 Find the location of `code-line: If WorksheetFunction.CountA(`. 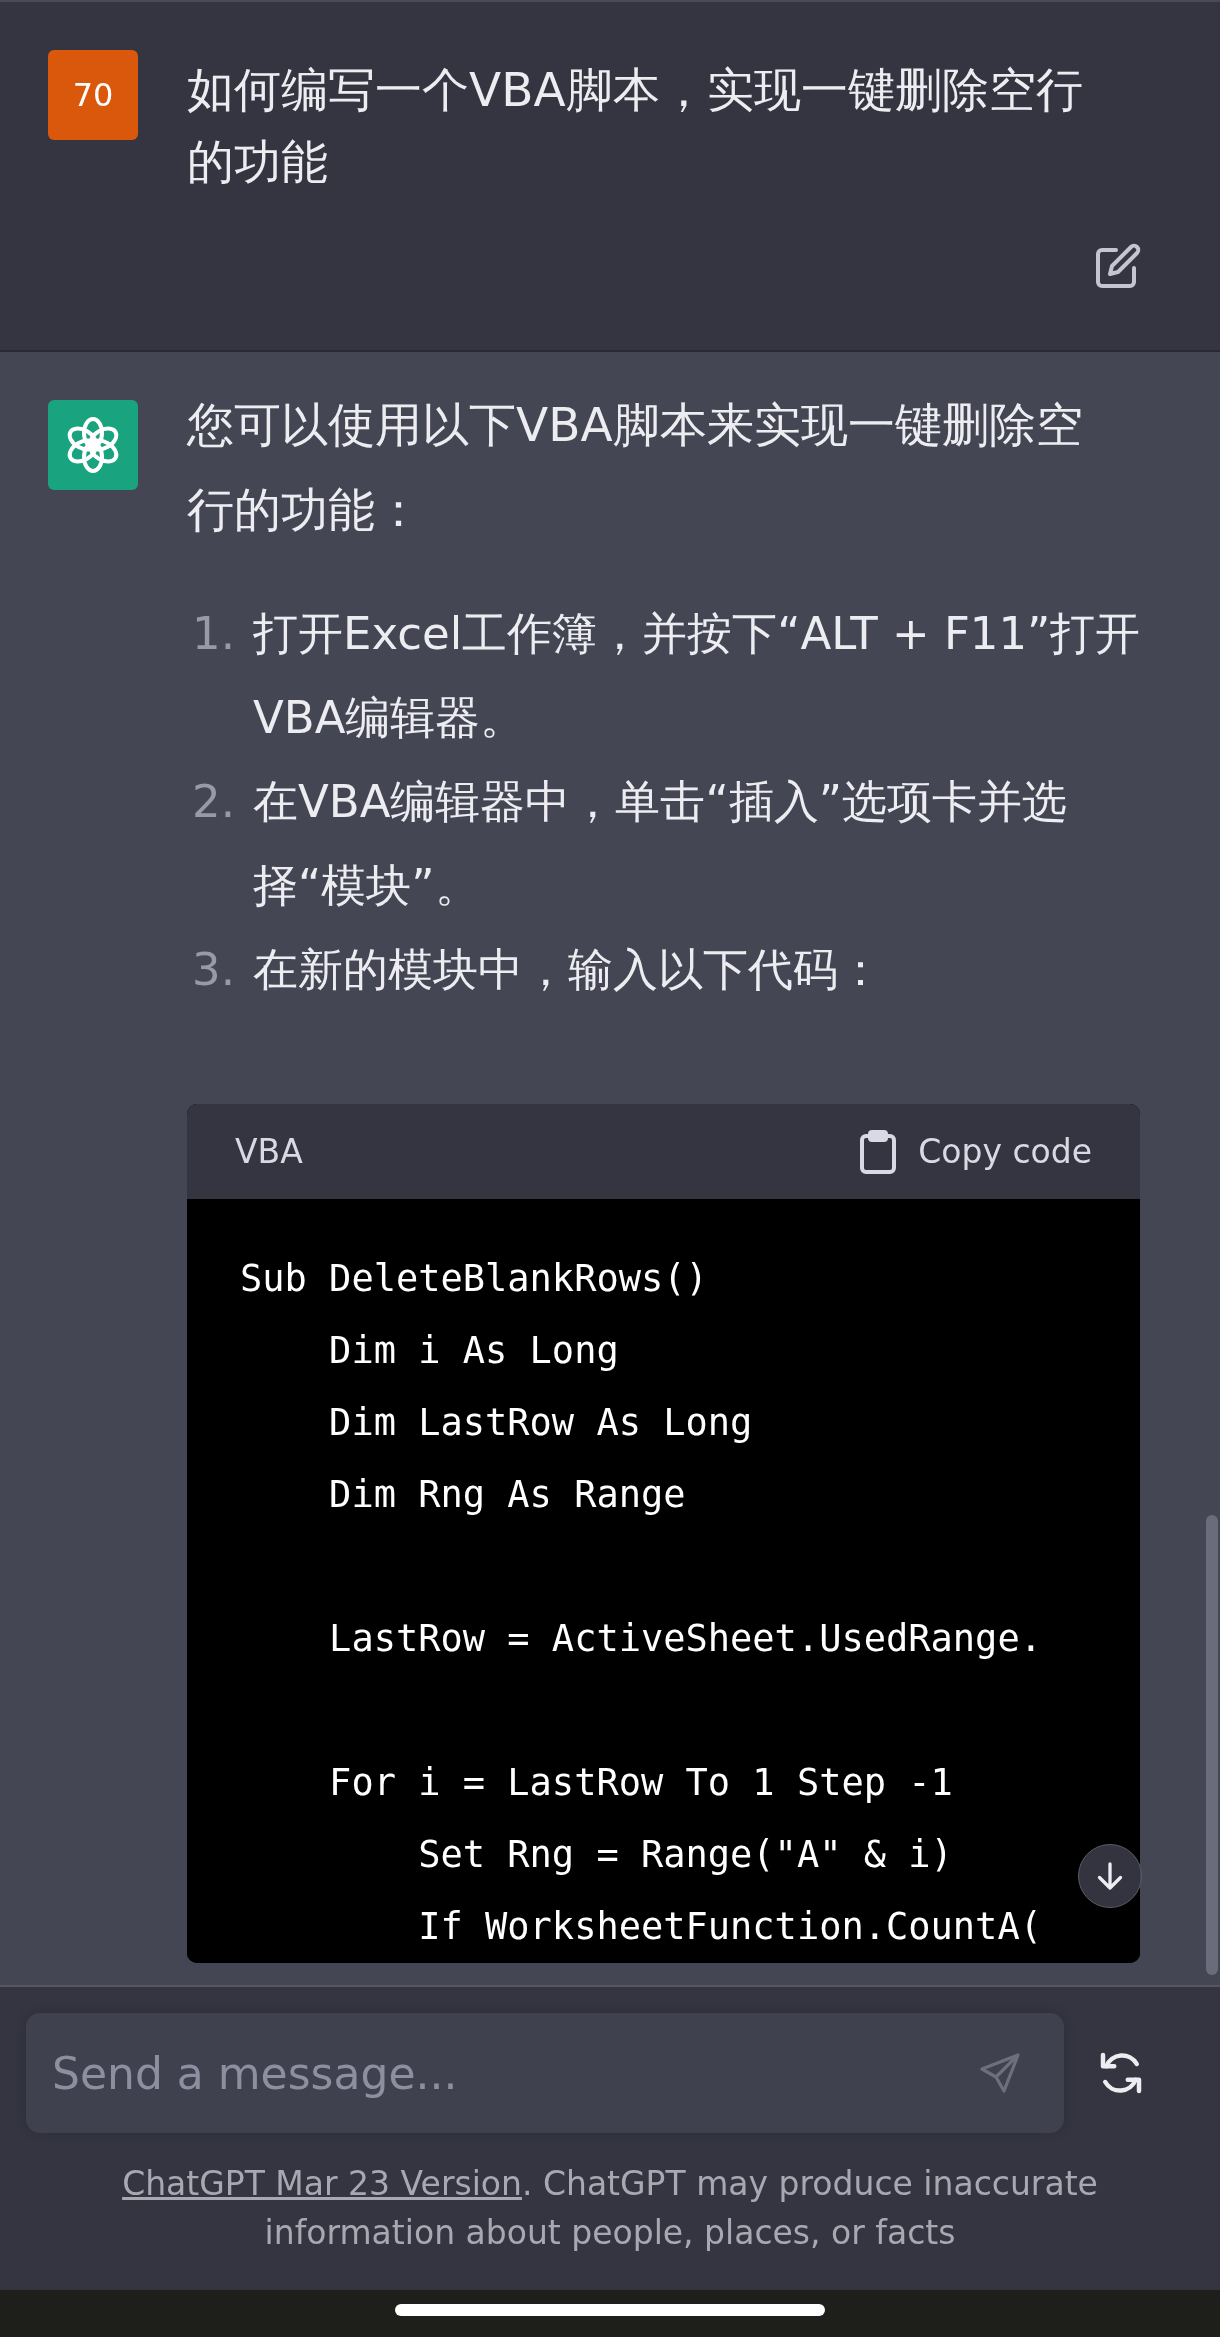

code-line: If WorksheetFunction.CountA( is located at coordinates (729, 1927).